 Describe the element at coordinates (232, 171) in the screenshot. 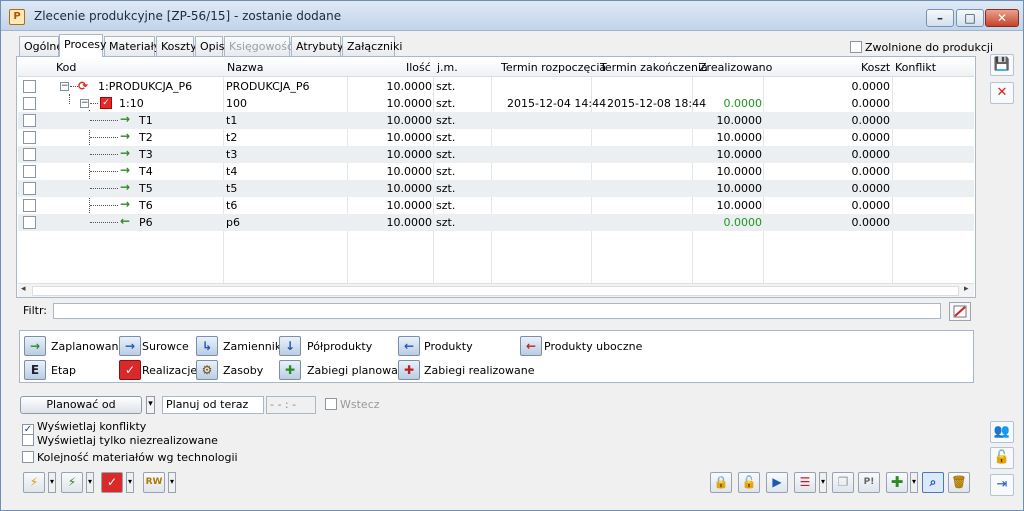

I see `cell-nazwa: t4` at that location.